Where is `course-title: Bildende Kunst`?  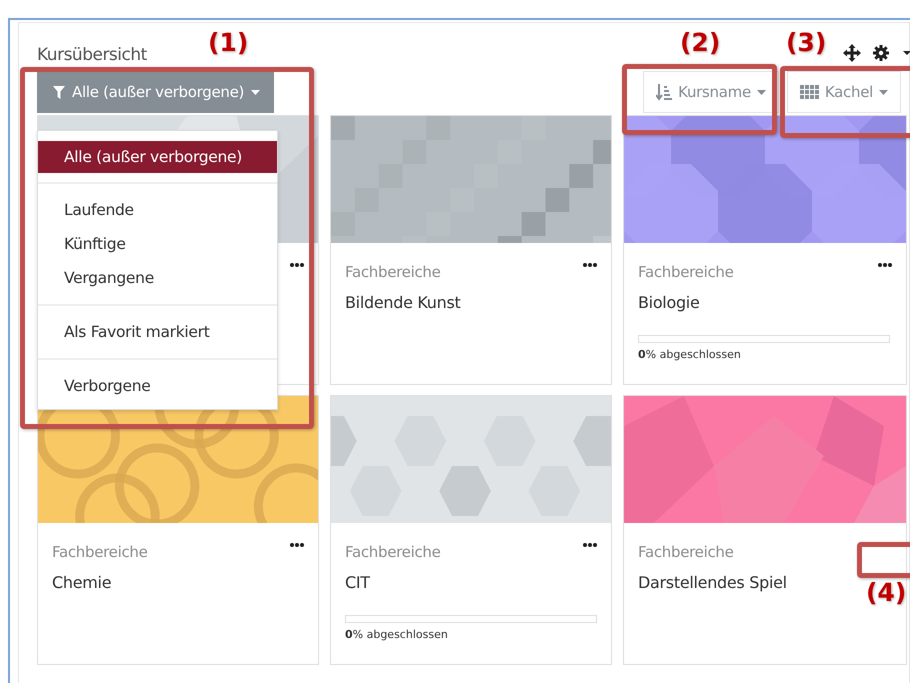
course-title: Bildende Kunst is located at coordinates (402, 303).